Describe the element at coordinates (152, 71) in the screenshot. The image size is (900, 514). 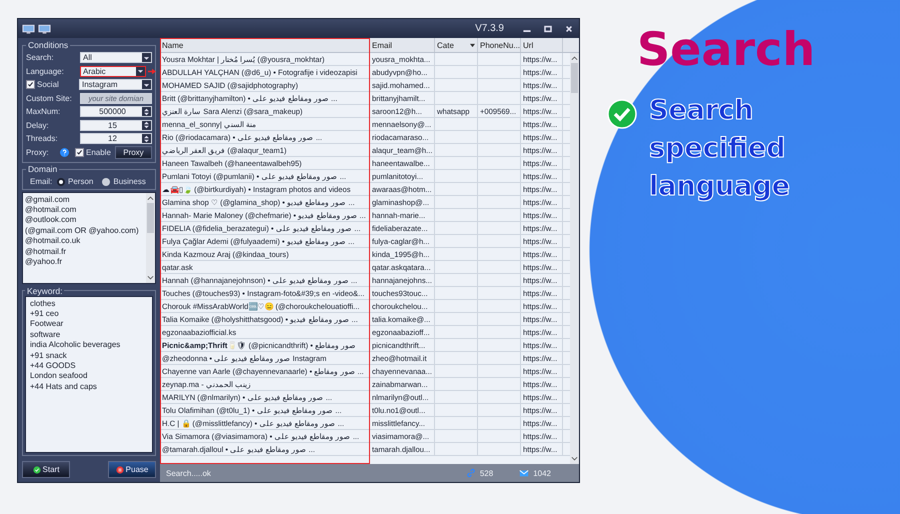
I see `arrow` at that location.